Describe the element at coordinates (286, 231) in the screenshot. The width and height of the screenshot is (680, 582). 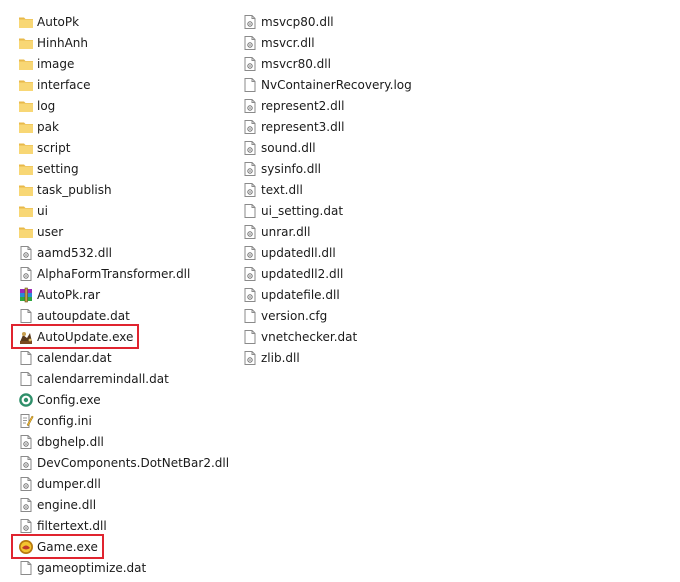
I see `file-name: unrar.dll` at that location.